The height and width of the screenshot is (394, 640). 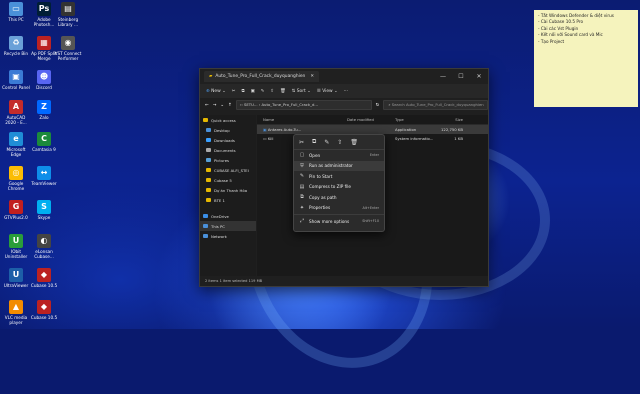 I want to click on desktop-icon: ☻ Discord, so click(x=44, y=80).